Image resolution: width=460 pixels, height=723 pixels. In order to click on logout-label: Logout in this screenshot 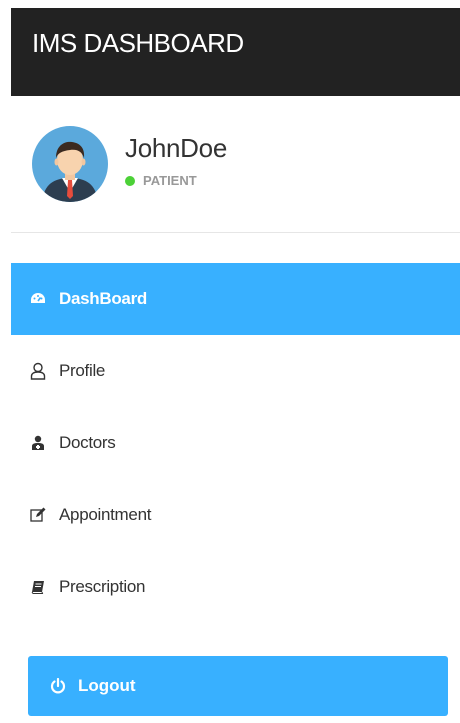, I will do `click(107, 685)`.